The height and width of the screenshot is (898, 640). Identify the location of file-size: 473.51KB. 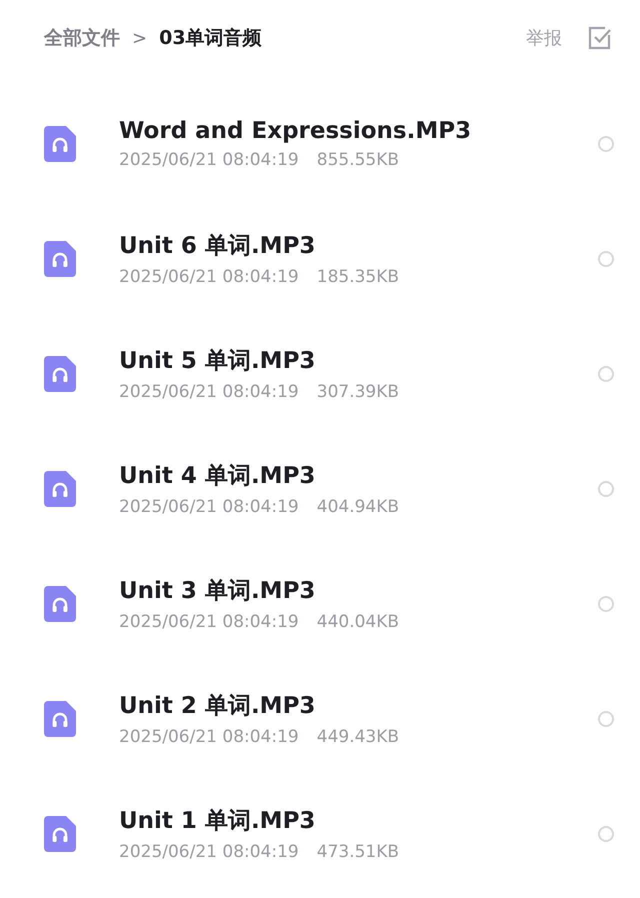
(358, 852).